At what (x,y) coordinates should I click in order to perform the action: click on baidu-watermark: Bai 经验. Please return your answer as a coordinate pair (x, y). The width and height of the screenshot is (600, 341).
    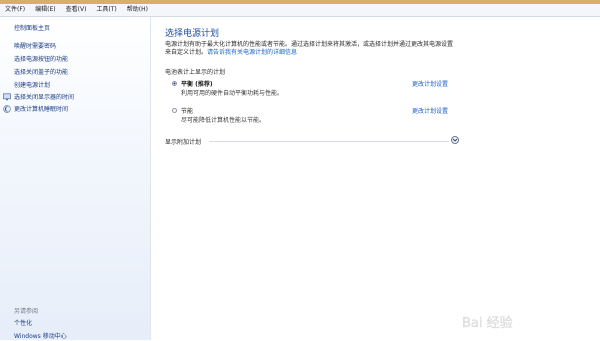
    Looking at the image, I should click on (487, 323).